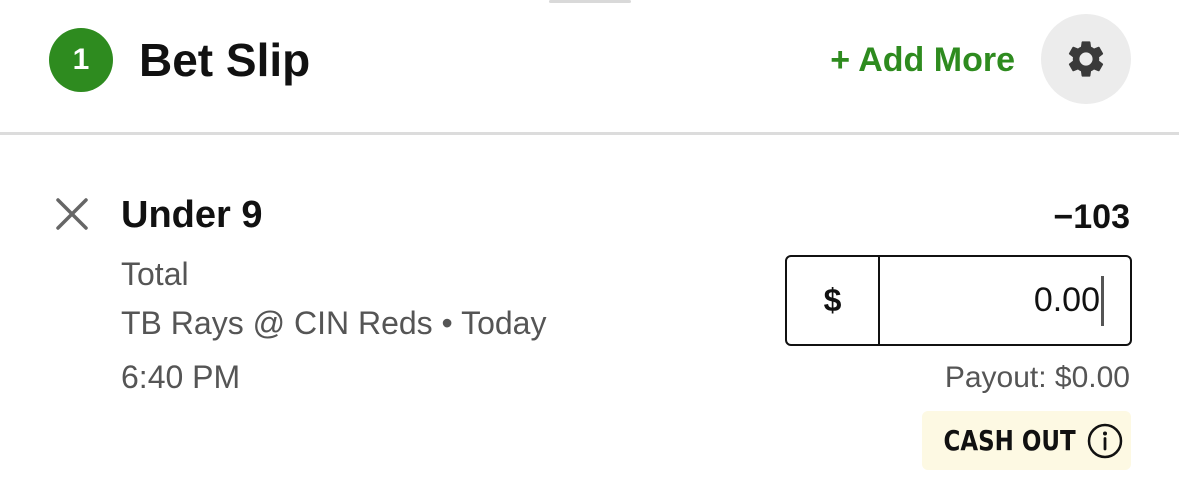  I want to click on event-name: TB Rays @ CIN Reds • Today, so click(334, 323).